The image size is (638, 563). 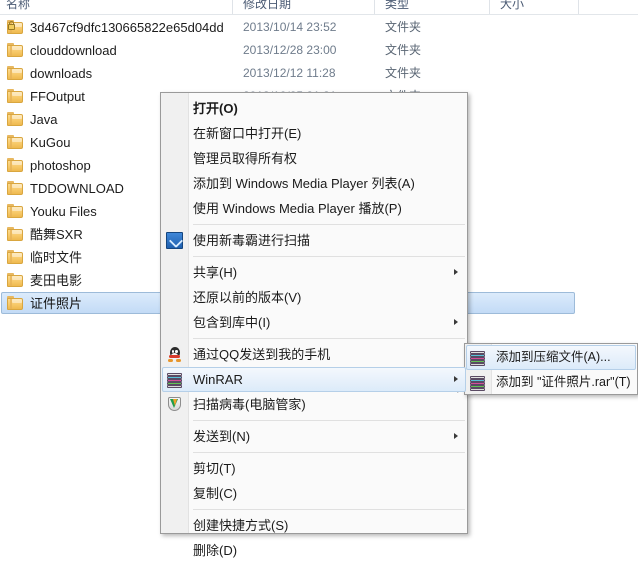 I want to click on menu-item: WinRAR, so click(x=314, y=379).